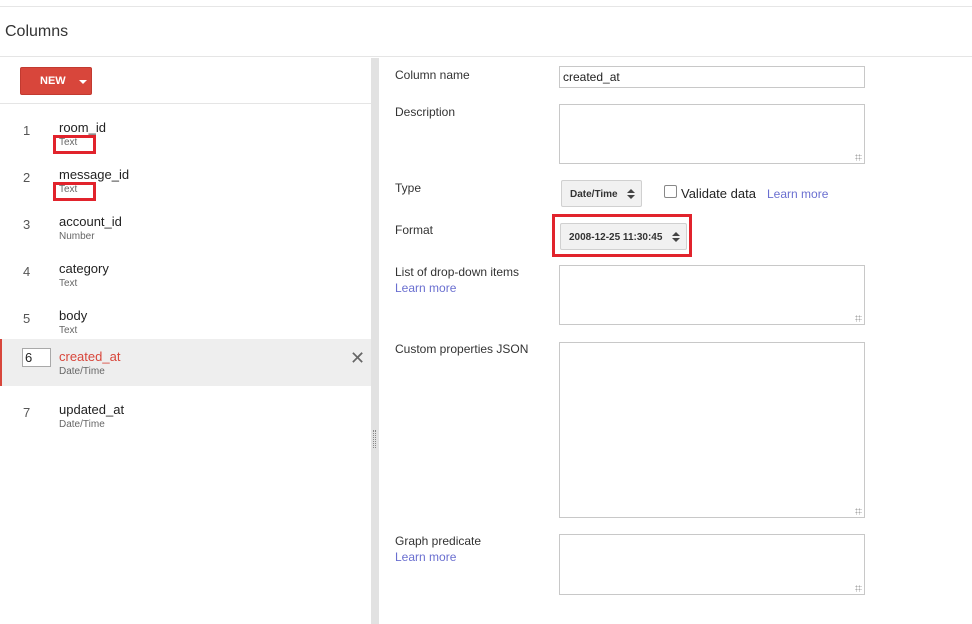  What do you see at coordinates (712, 430) in the screenshot?
I see `custom-json-textarea` at bounding box center [712, 430].